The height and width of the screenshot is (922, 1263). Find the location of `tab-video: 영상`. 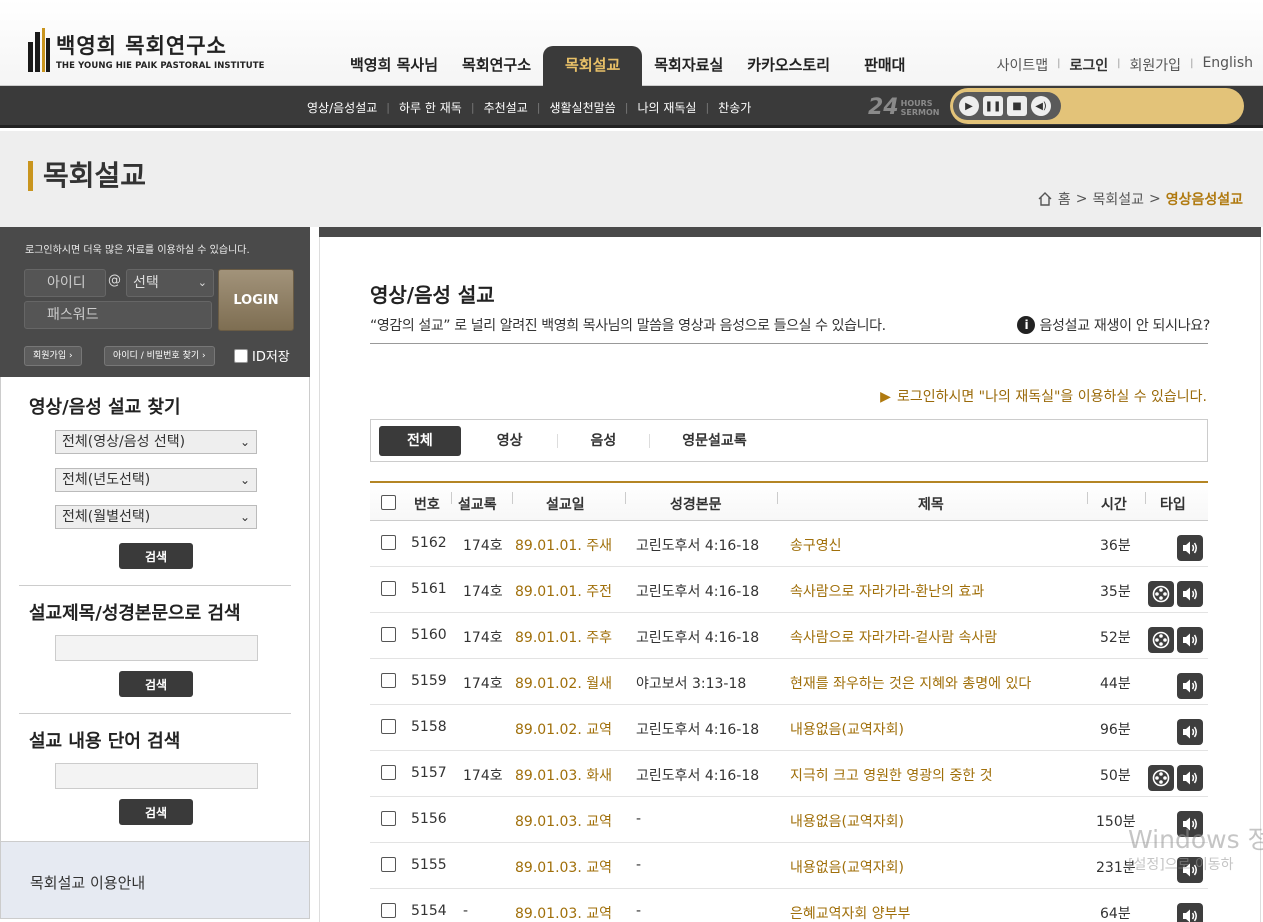

tab-video: 영상 is located at coordinates (509, 441).